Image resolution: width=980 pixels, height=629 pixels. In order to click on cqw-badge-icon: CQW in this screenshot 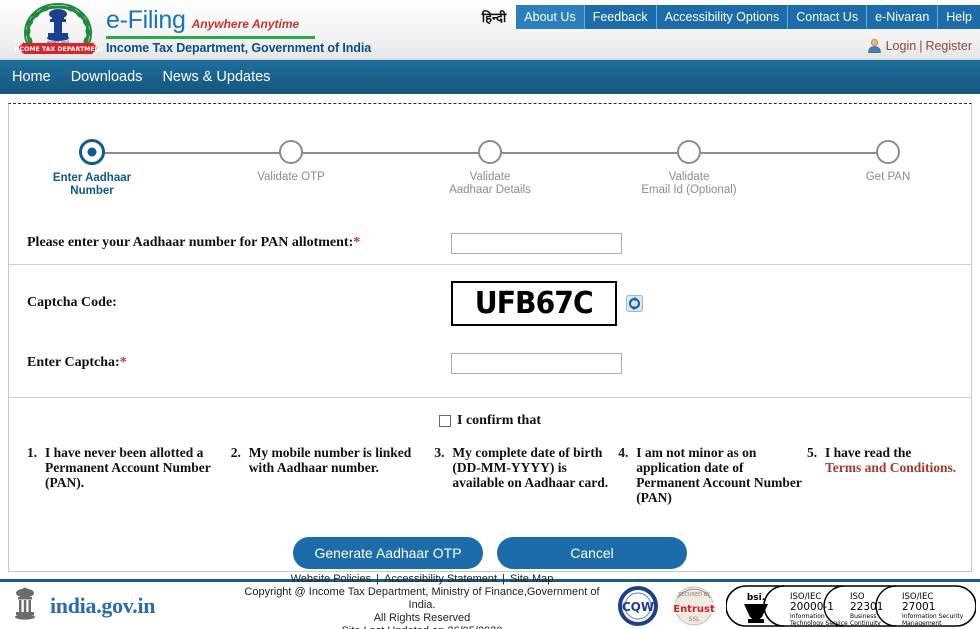, I will do `click(638, 606)`.